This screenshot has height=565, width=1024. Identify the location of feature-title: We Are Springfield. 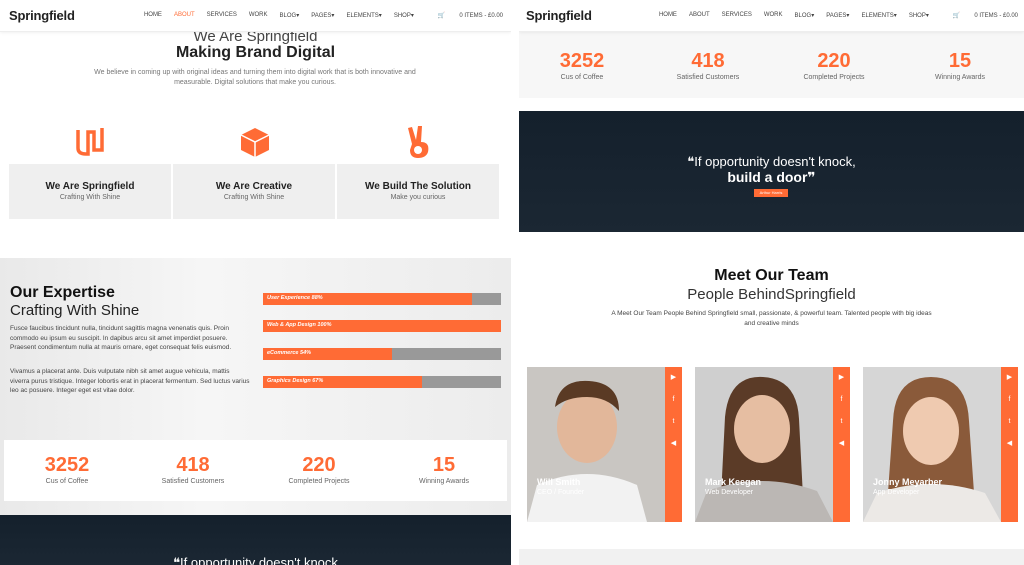
(90, 186).